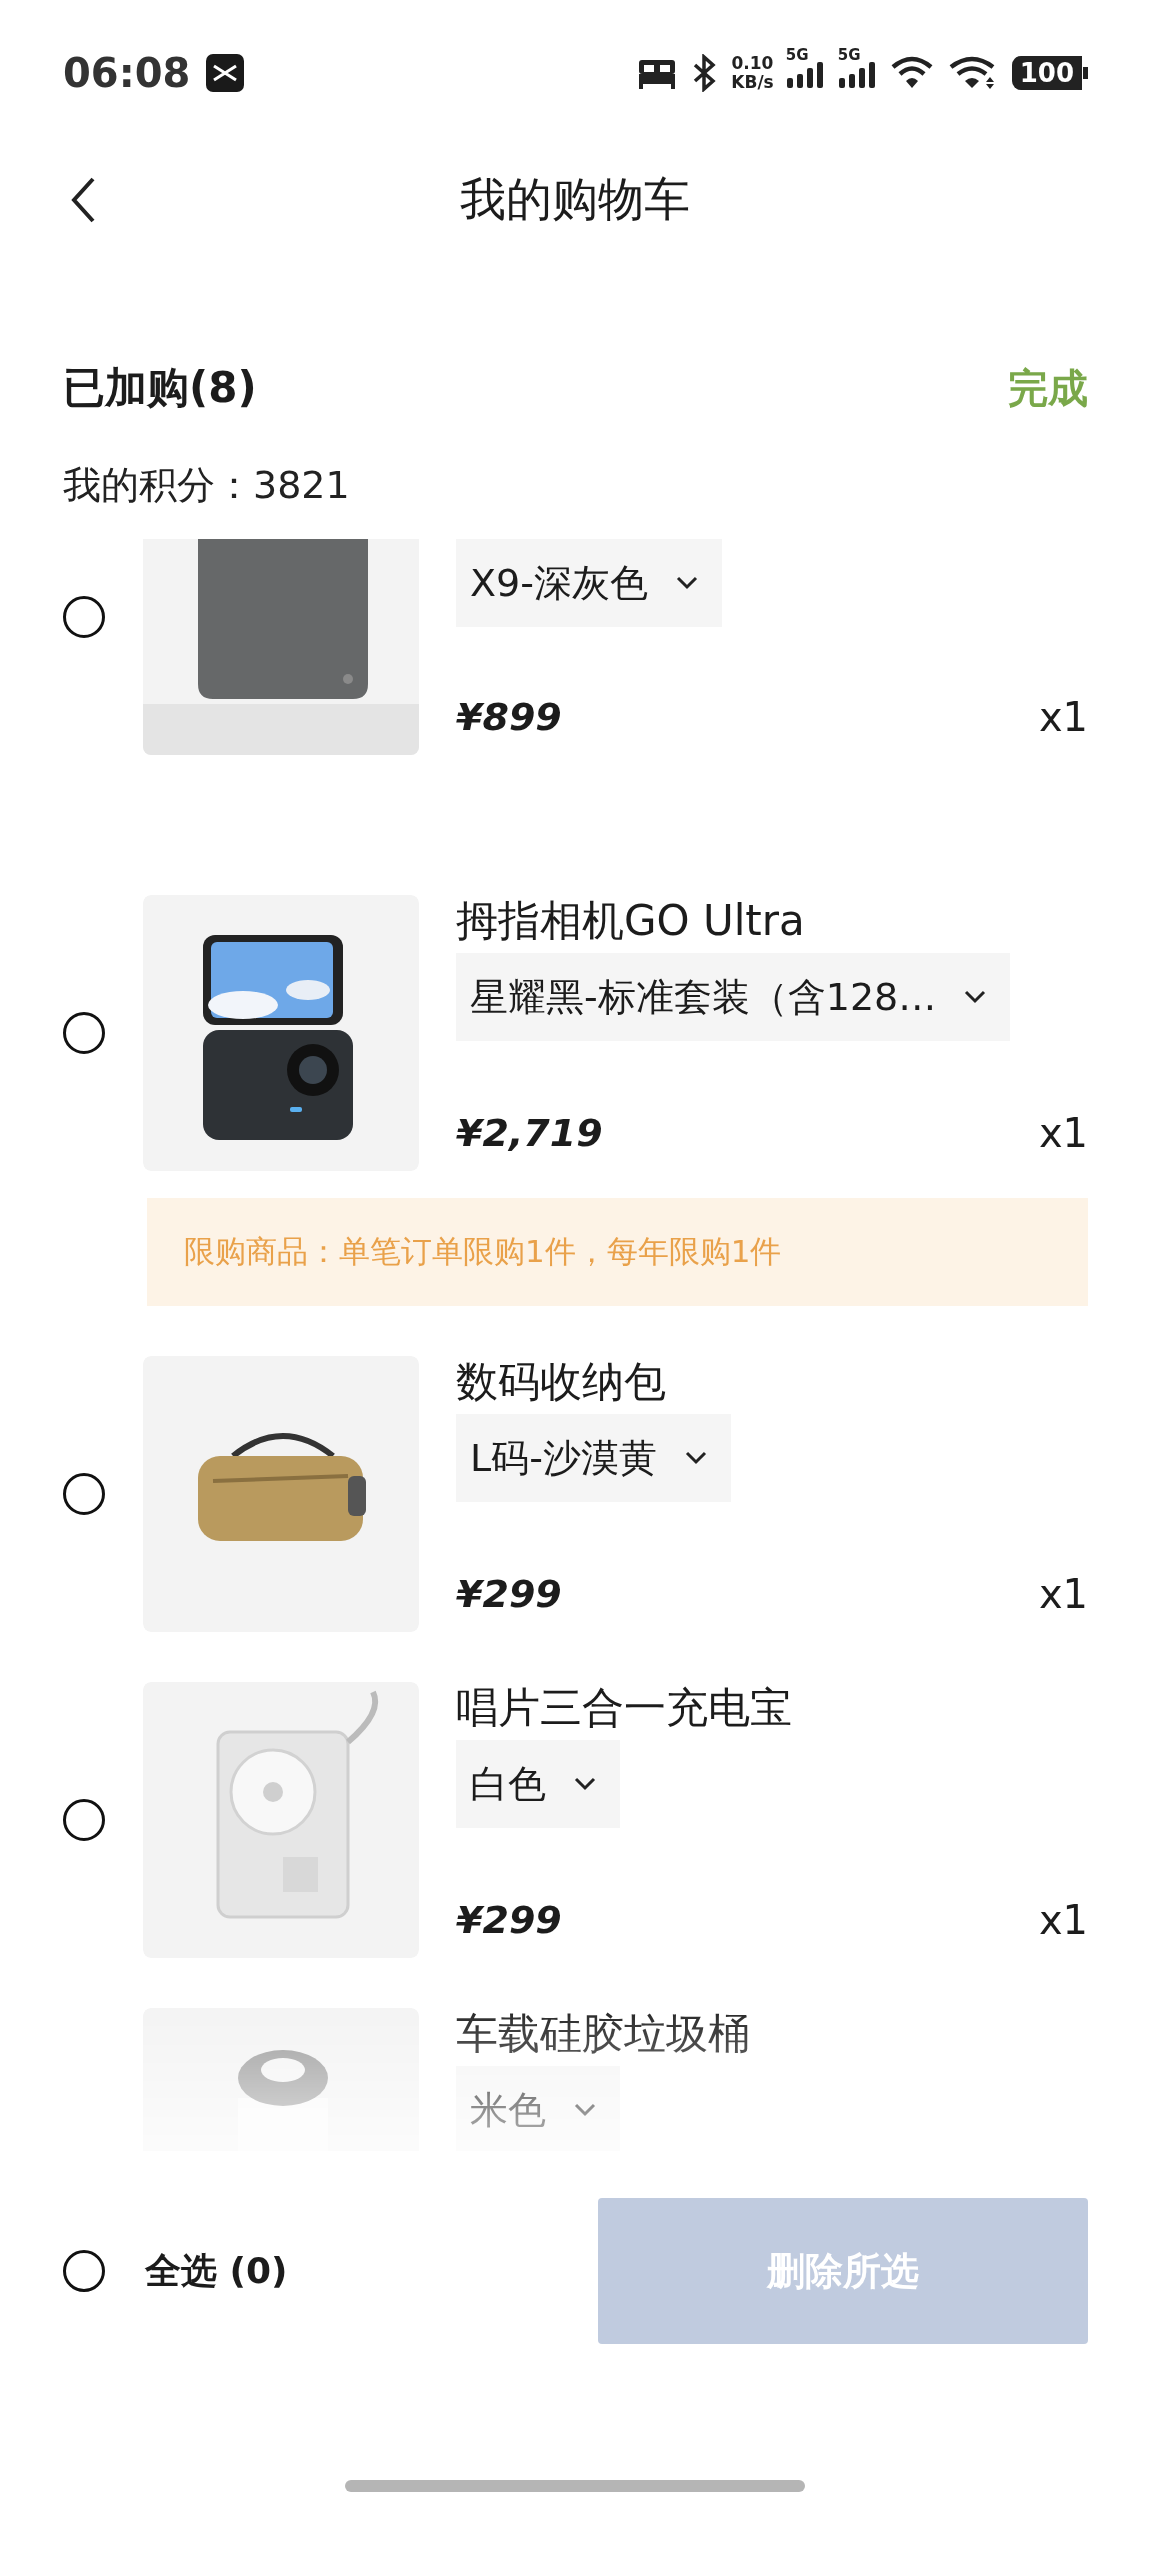 The image size is (1150, 2556). I want to click on status-time: 06:08, so click(127, 72).